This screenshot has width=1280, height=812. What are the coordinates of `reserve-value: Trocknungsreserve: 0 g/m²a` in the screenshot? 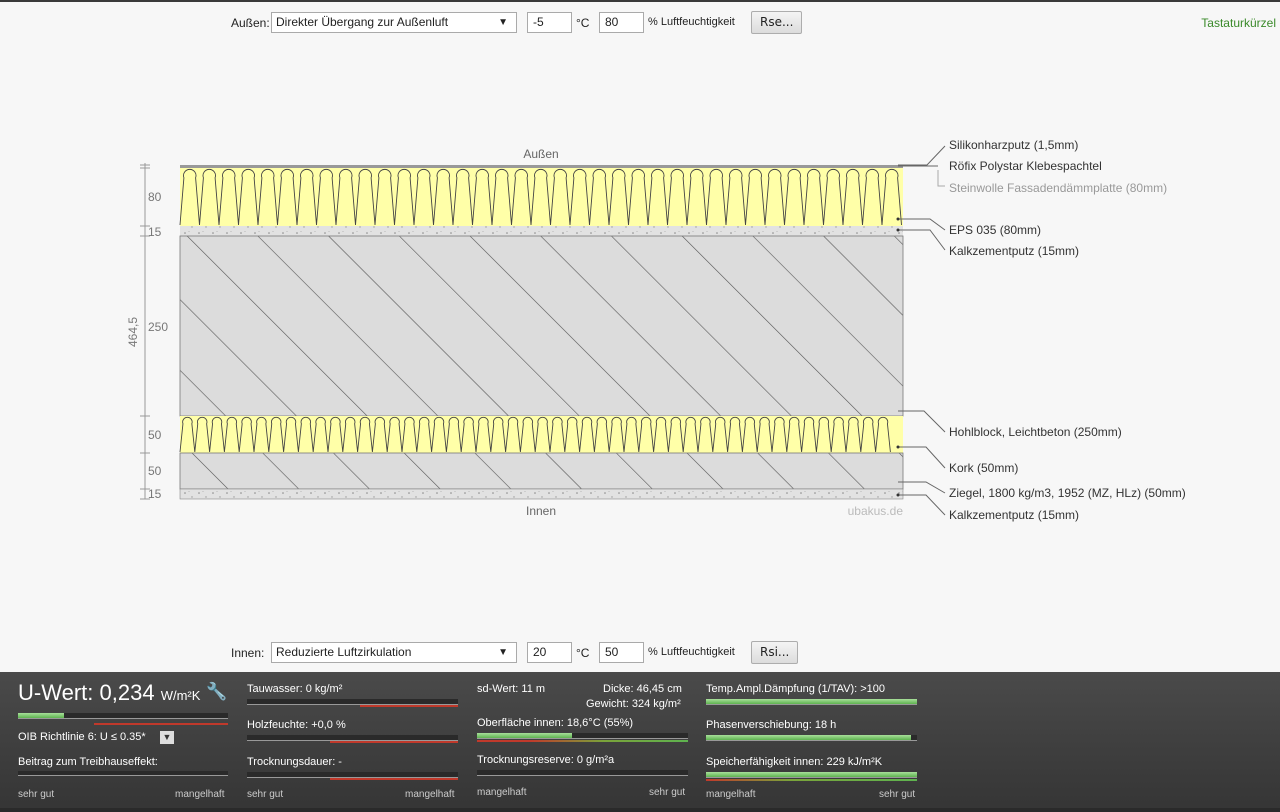 It's located at (546, 760).